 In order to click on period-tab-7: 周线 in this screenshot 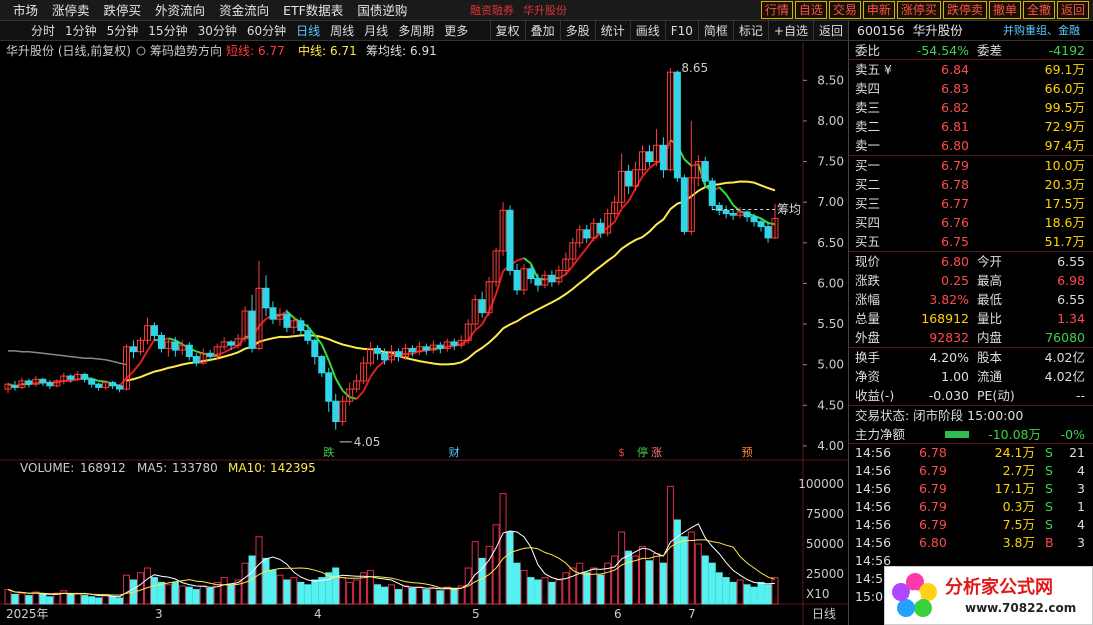, I will do `click(342, 31)`.